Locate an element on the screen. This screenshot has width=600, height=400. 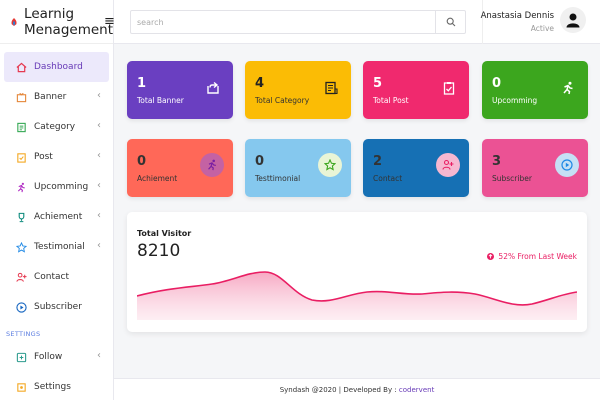
footer: Syndash @2020 | Developed By : codervent is located at coordinates (357, 389).